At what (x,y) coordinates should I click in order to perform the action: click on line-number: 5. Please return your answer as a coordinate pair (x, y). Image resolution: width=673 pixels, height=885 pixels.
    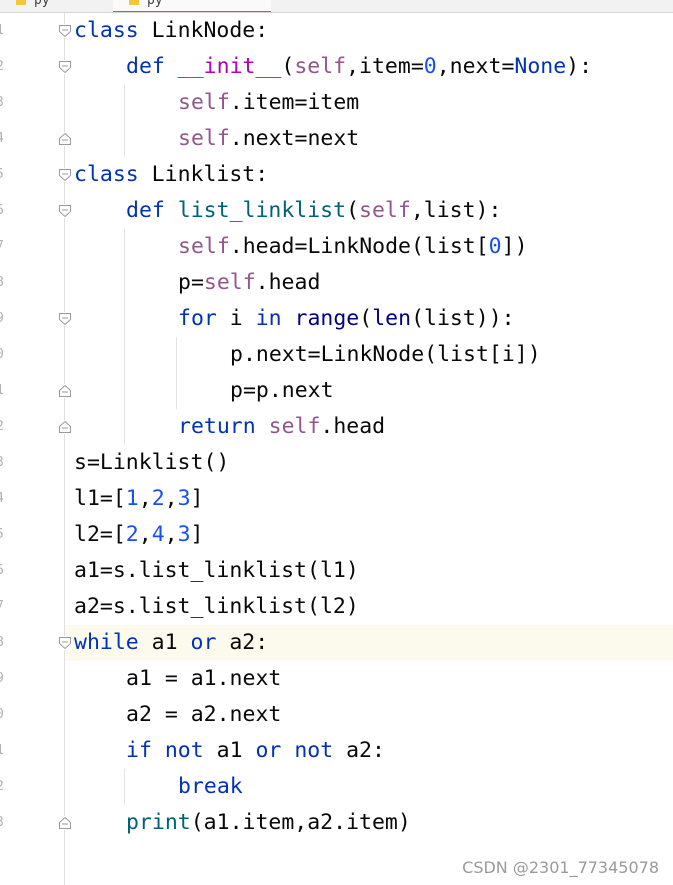
    Looking at the image, I should click on (3, 535).